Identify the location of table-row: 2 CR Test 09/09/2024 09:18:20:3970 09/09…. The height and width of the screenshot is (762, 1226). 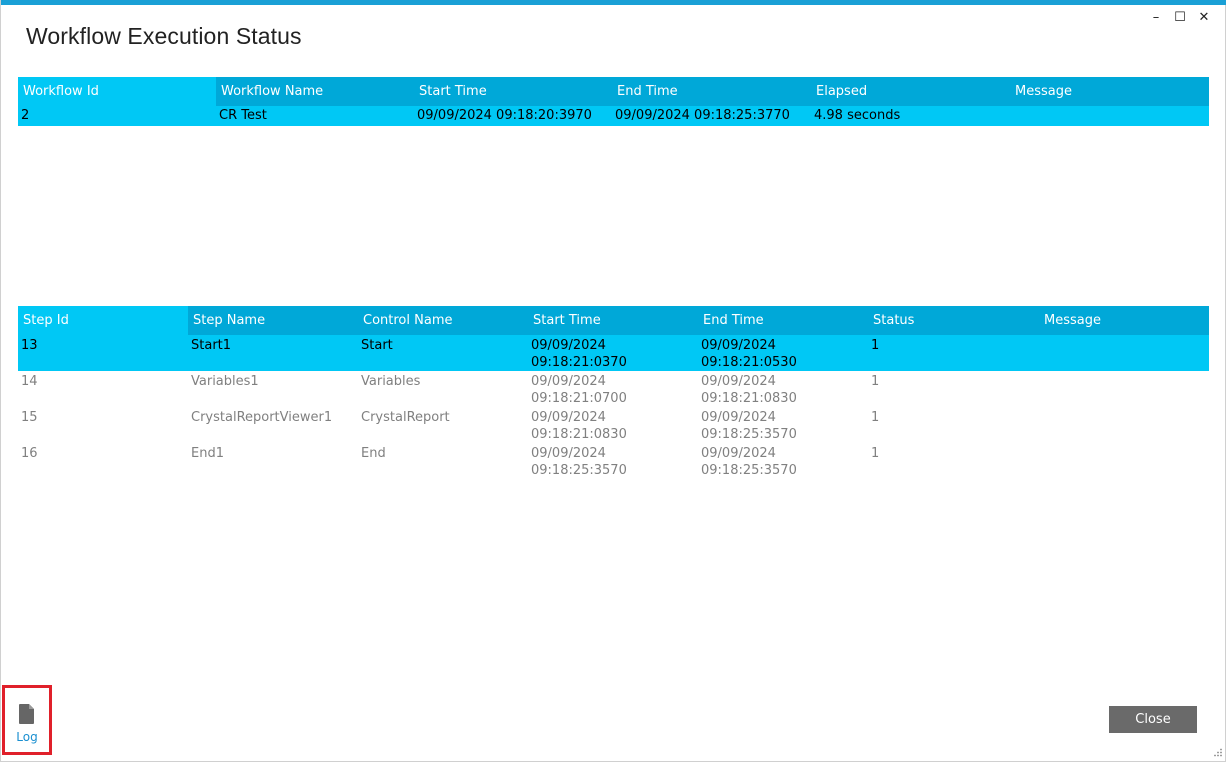
(613, 116).